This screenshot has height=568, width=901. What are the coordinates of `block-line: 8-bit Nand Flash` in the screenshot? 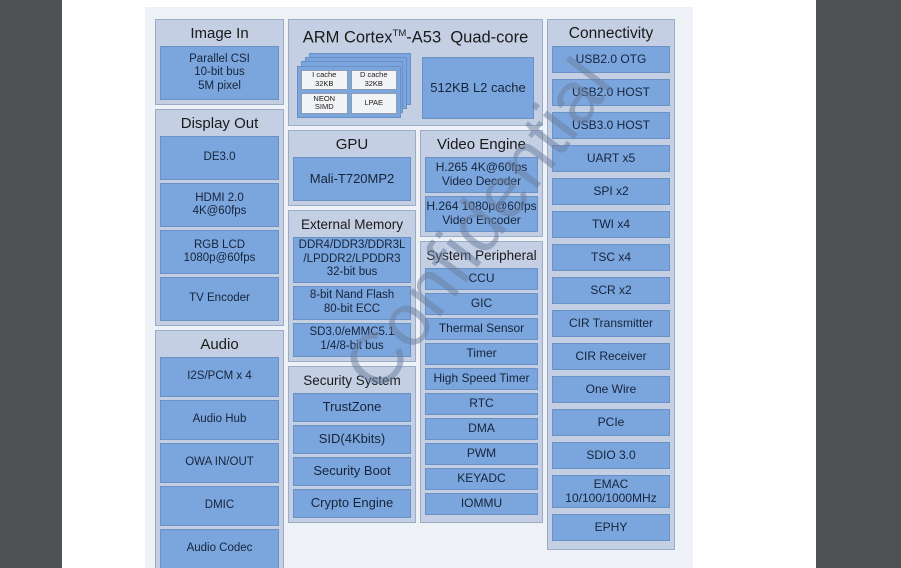 It's located at (352, 295).